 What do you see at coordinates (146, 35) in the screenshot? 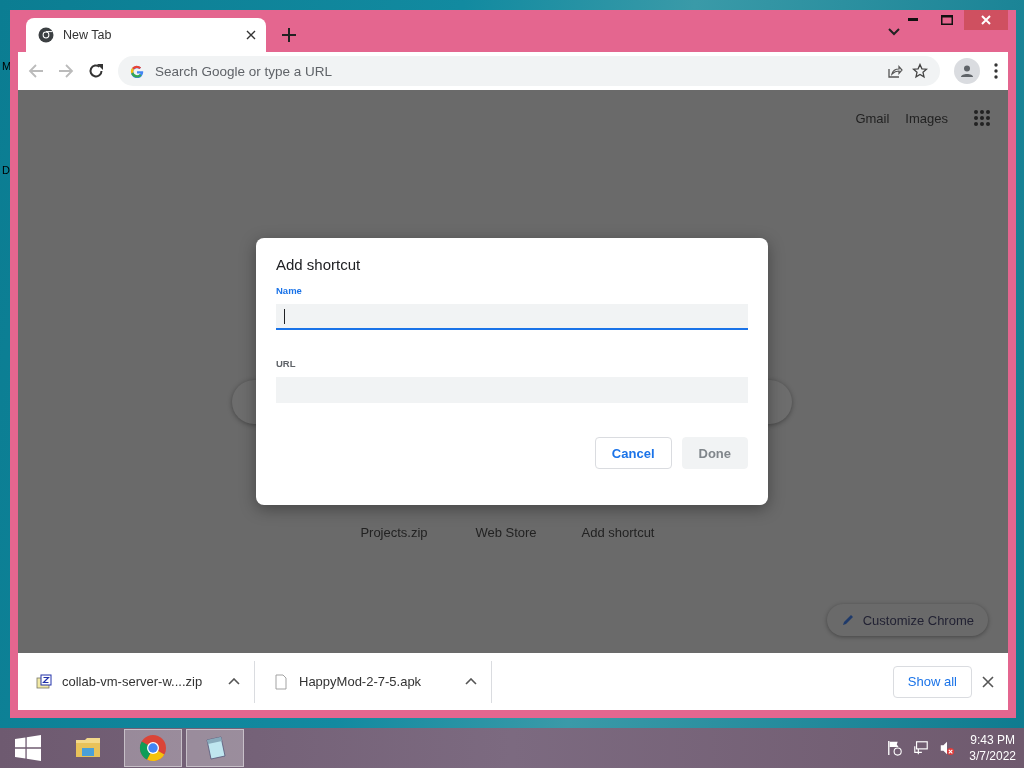
I see `browser-tab: New Tab` at bounding box center [146, 35].